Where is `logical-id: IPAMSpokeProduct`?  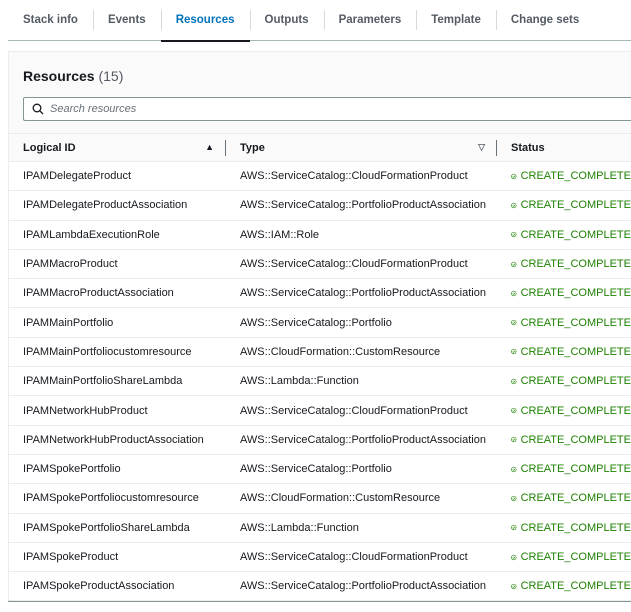 logical-id: IPAMSpokeProduct is located at coordinates (117, 557).